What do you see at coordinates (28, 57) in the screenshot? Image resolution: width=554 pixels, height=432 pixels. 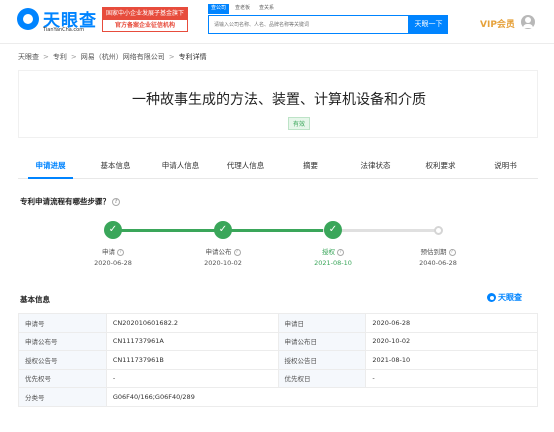 I see `breadcrumb-home: 天眼查` at bounding box center [28, 57].